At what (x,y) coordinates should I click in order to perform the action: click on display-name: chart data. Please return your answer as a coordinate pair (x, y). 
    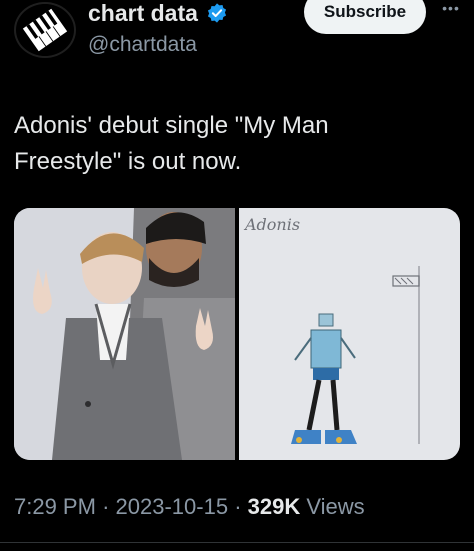
    Looking at the image, I should click on (143, 13).